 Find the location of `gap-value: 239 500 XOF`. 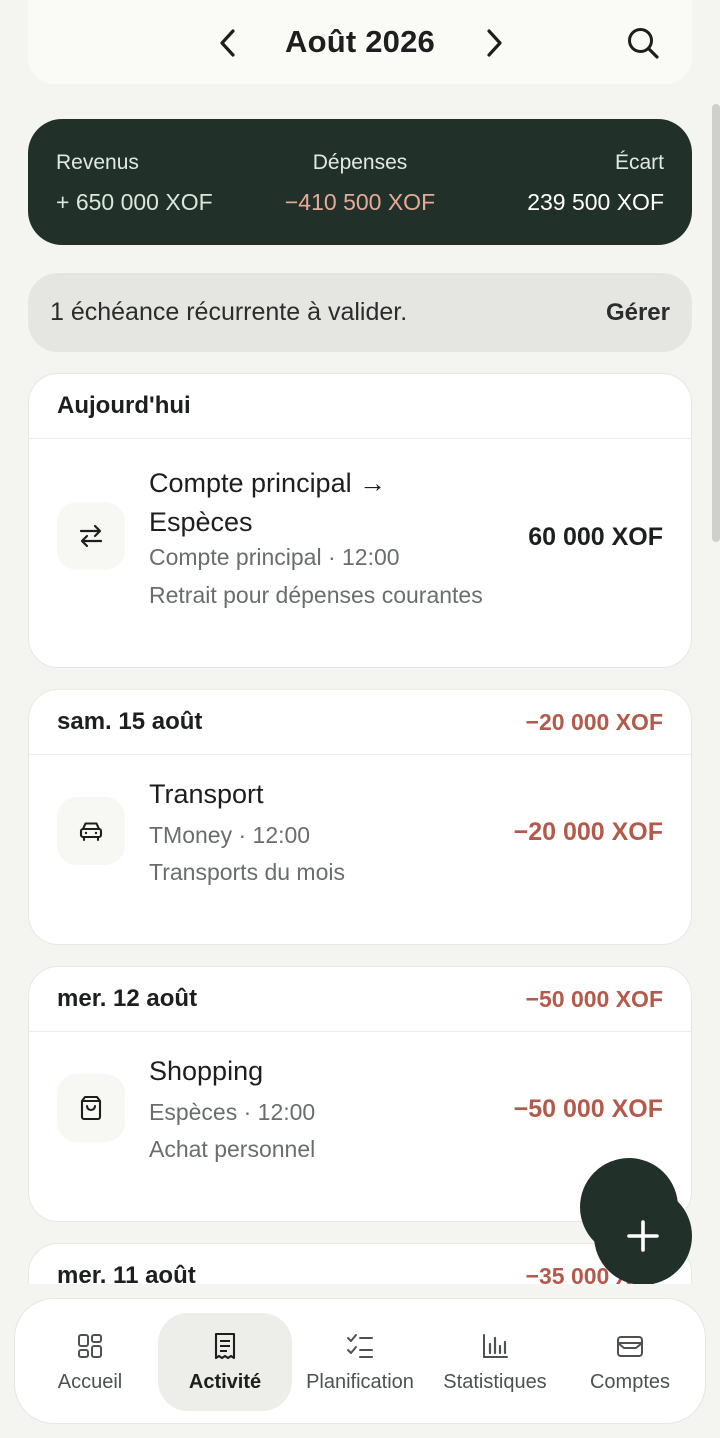

gap-value: 239 500 XOF is located at coordinates (595, 202).